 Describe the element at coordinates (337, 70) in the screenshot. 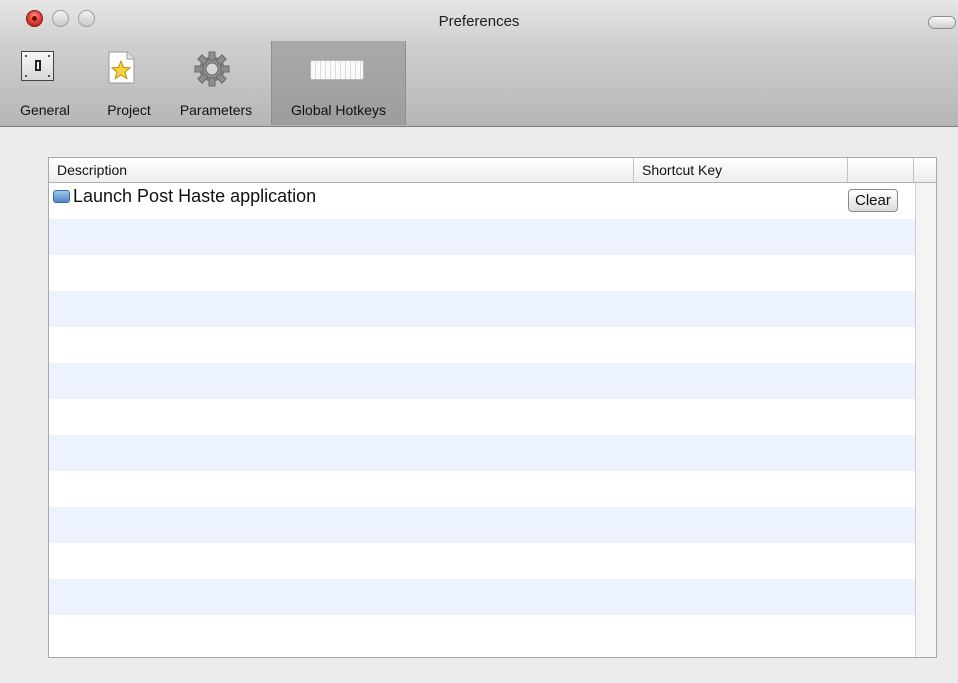

I see `keyboard-icon` at that location.